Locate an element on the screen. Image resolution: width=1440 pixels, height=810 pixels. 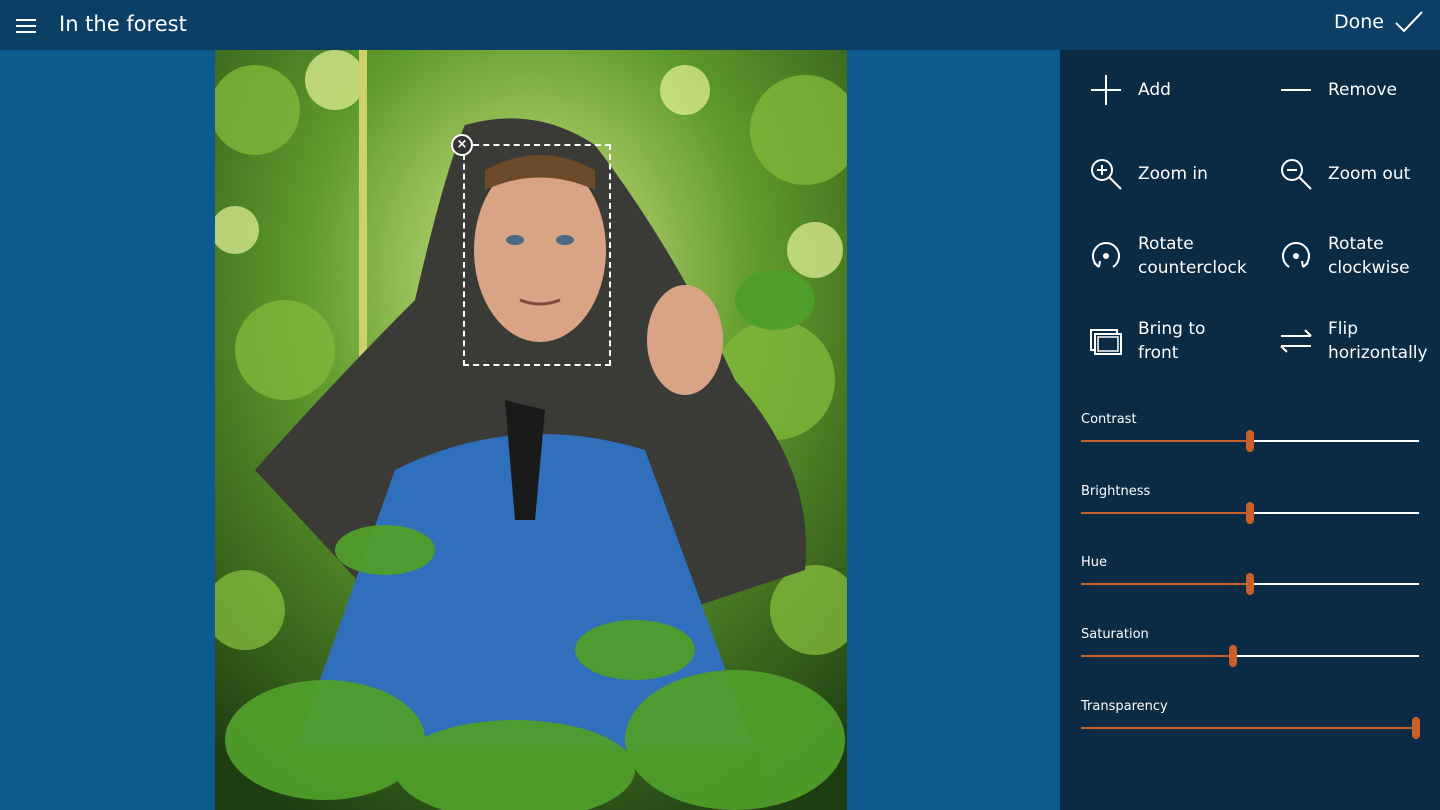
flip-horizontally-button: Flip horizontally is located at coordinates (1358, 341).